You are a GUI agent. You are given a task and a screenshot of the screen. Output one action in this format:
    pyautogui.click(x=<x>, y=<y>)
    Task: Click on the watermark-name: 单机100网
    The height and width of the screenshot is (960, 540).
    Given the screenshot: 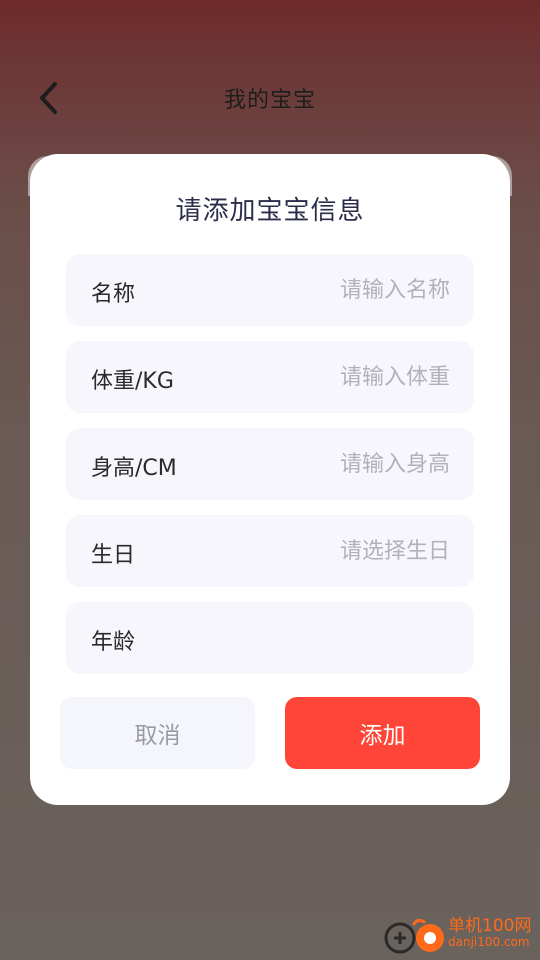 What is the action you would take?
    pyautogui.click(x=490, y=926)
    